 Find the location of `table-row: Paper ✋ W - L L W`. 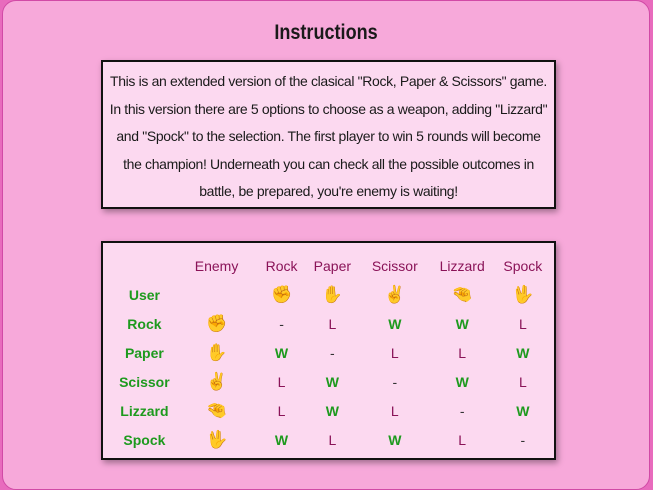

table-row: Paper ✋ W - L L W is located at coordinates (332, 352).